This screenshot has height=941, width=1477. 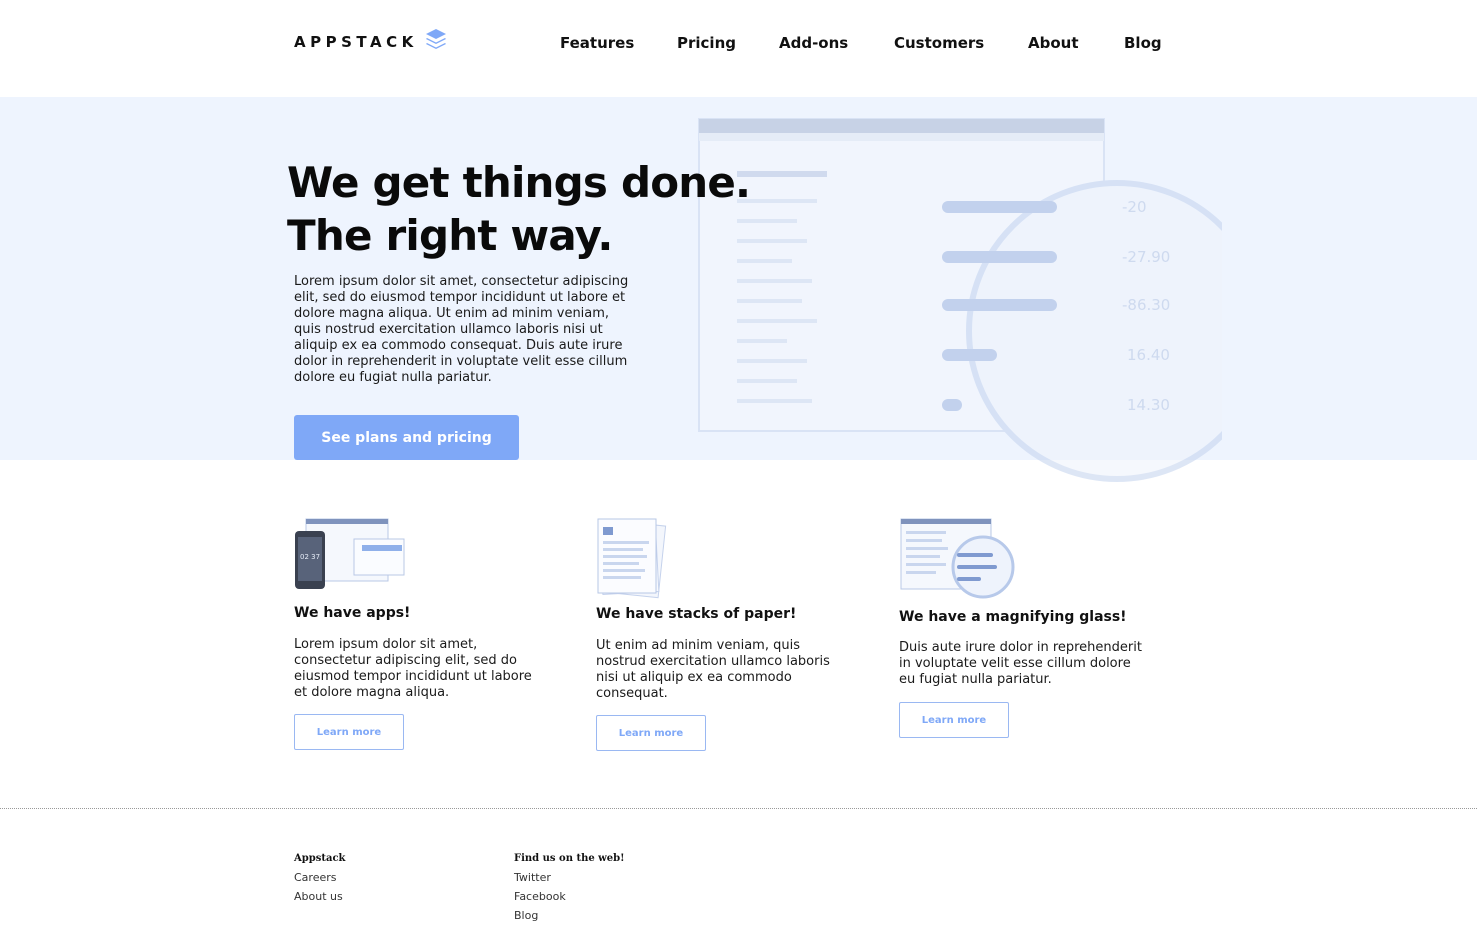 I want to click on apps-illustration: 02 37, so click(x=350, y=553).